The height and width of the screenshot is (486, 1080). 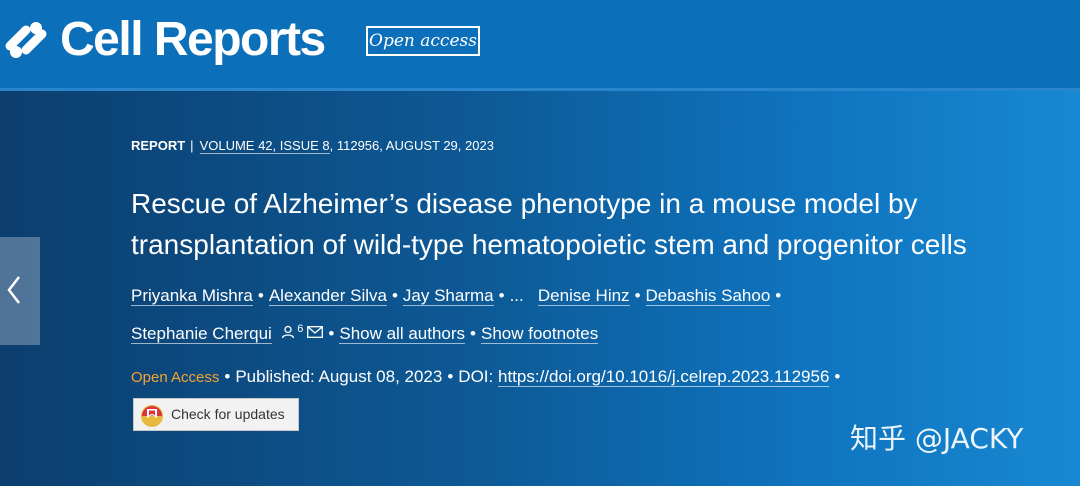 I want to click on author-link: Jay Sharma, so click(x=448, y=296).